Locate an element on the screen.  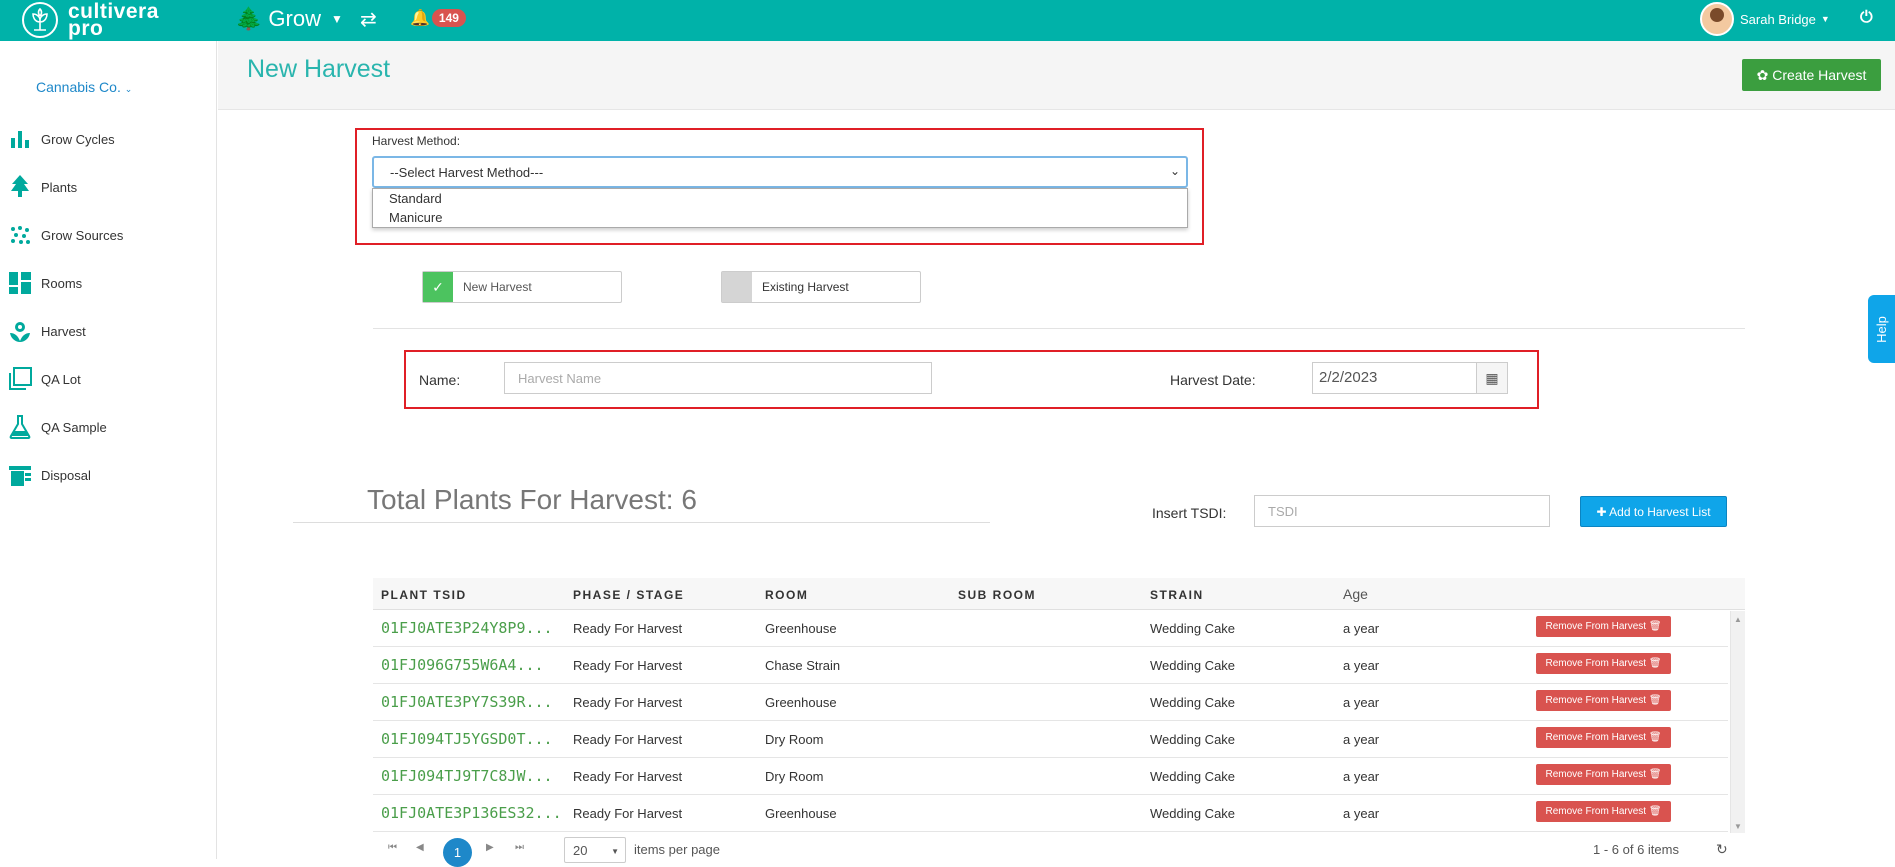
harvest-method-dropdown: Standard Manicure is located at coordinates (780, 208).